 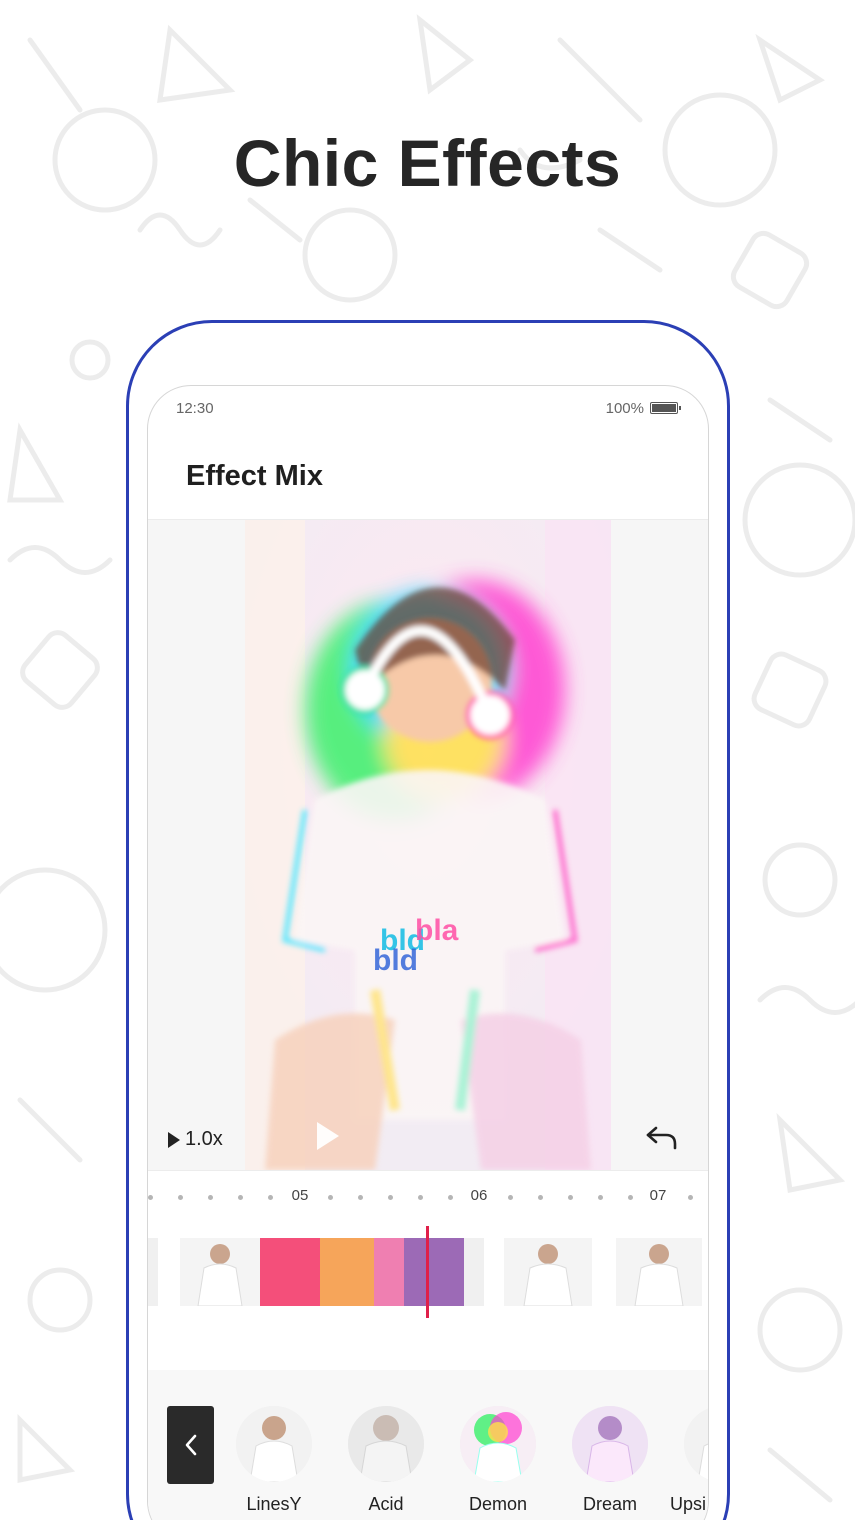 I want to click on timeline-track, so click(x=428, y=1295).